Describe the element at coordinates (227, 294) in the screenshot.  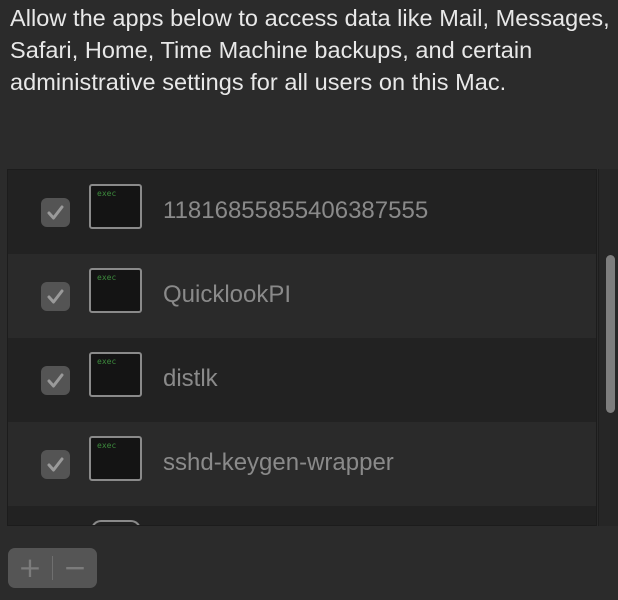
I see `app-name: QuicklookPI` at that location.